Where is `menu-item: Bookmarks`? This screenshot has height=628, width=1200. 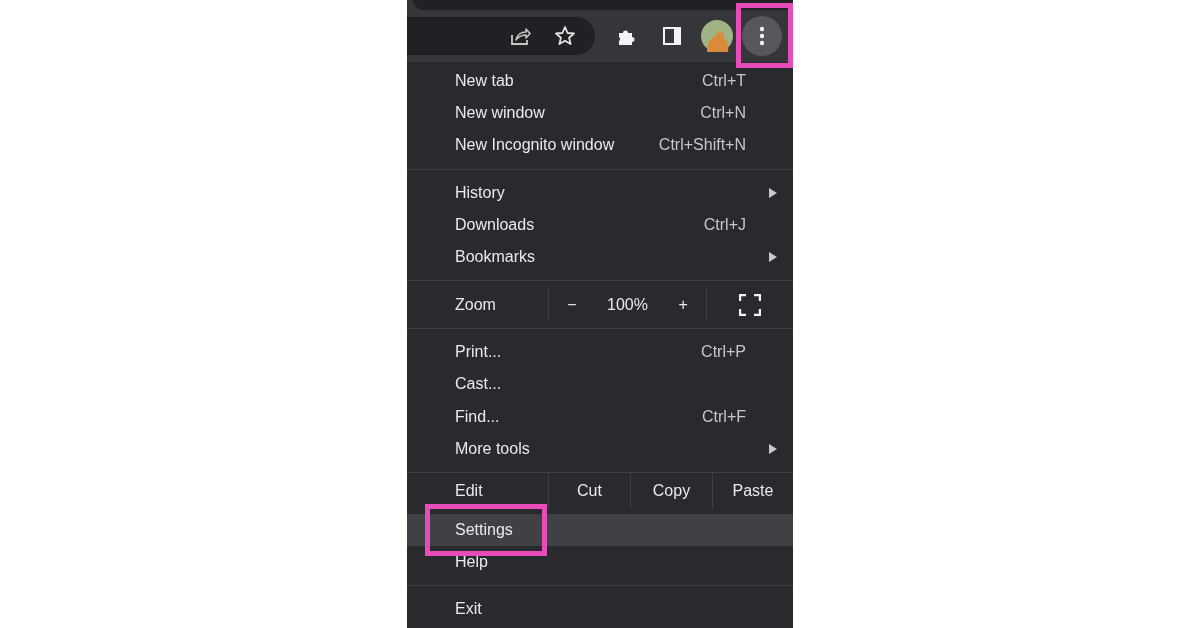
menu-item: Bookmarks is located at coordinates (600, 257).